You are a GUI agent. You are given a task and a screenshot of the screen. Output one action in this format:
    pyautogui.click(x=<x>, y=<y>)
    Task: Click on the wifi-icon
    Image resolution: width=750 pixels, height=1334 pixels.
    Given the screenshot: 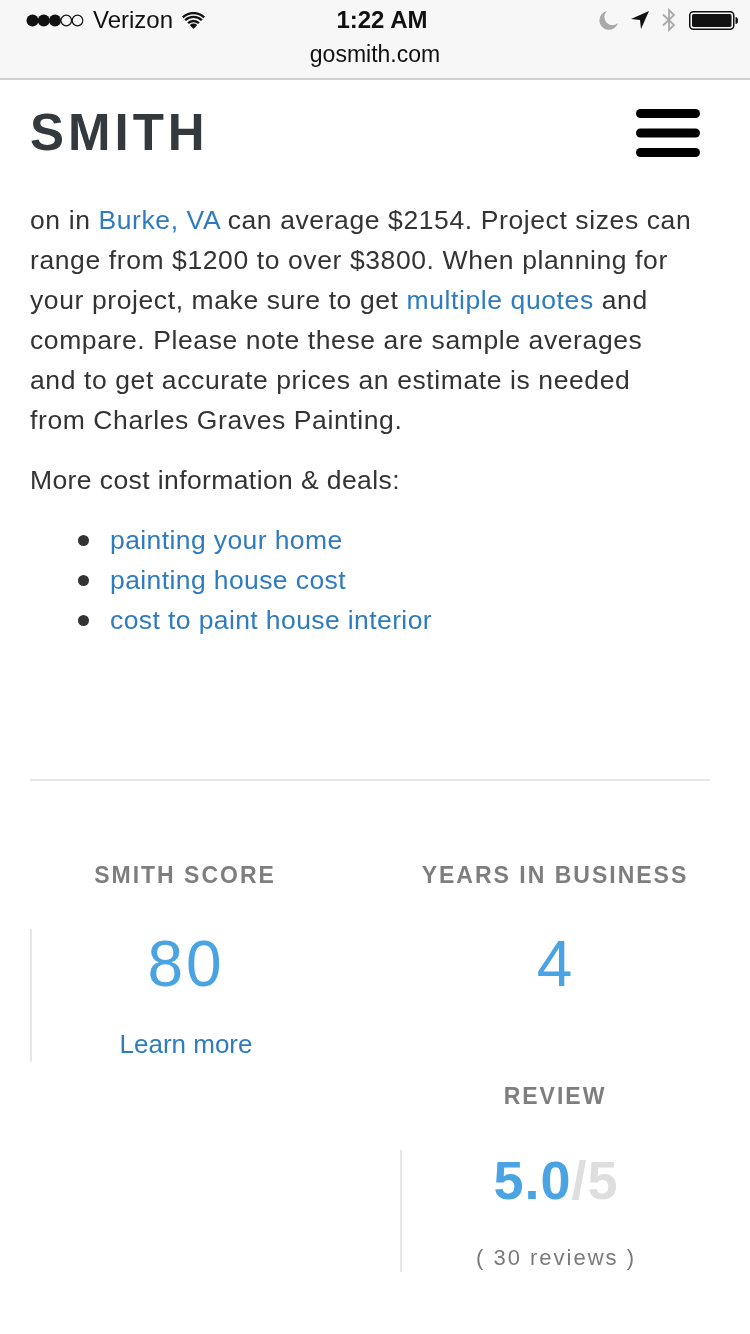 What is the action you would take?
    pyautogui.click(x=194, y=20)
    